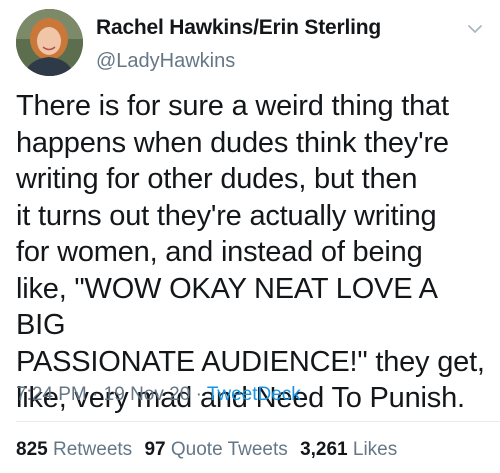  I want to click on quote-tweets-count: 97, so click(155, 449).